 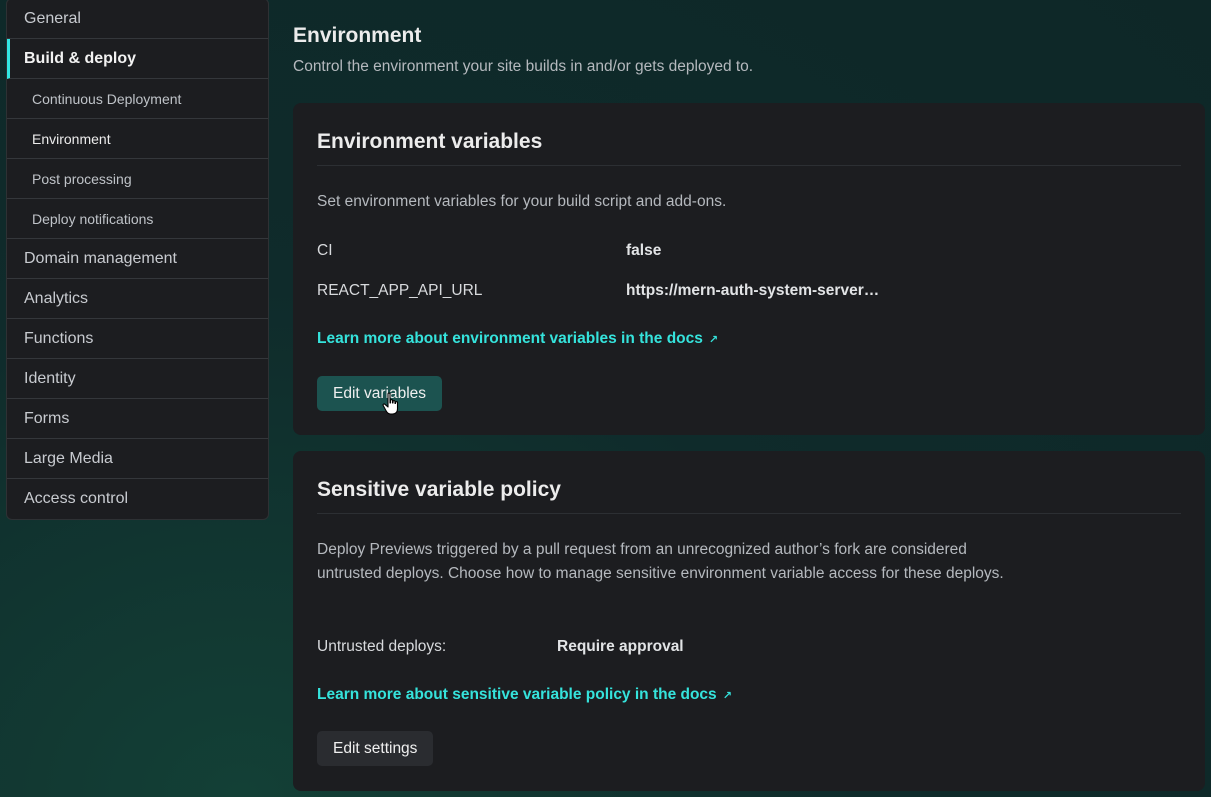 I want to click on edit-variables-button: Edit variables, so click(x=380, y=393).